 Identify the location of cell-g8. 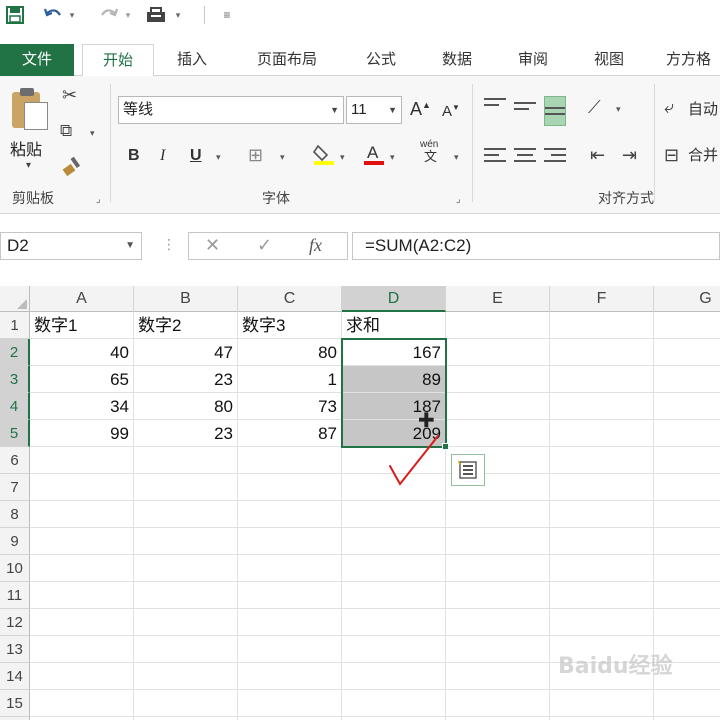
(687, 514).